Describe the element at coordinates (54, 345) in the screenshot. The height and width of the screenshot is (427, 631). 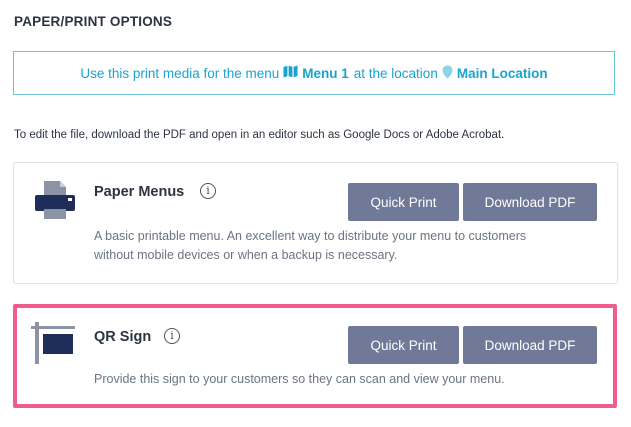
I see `sign-post-icon` at that location.